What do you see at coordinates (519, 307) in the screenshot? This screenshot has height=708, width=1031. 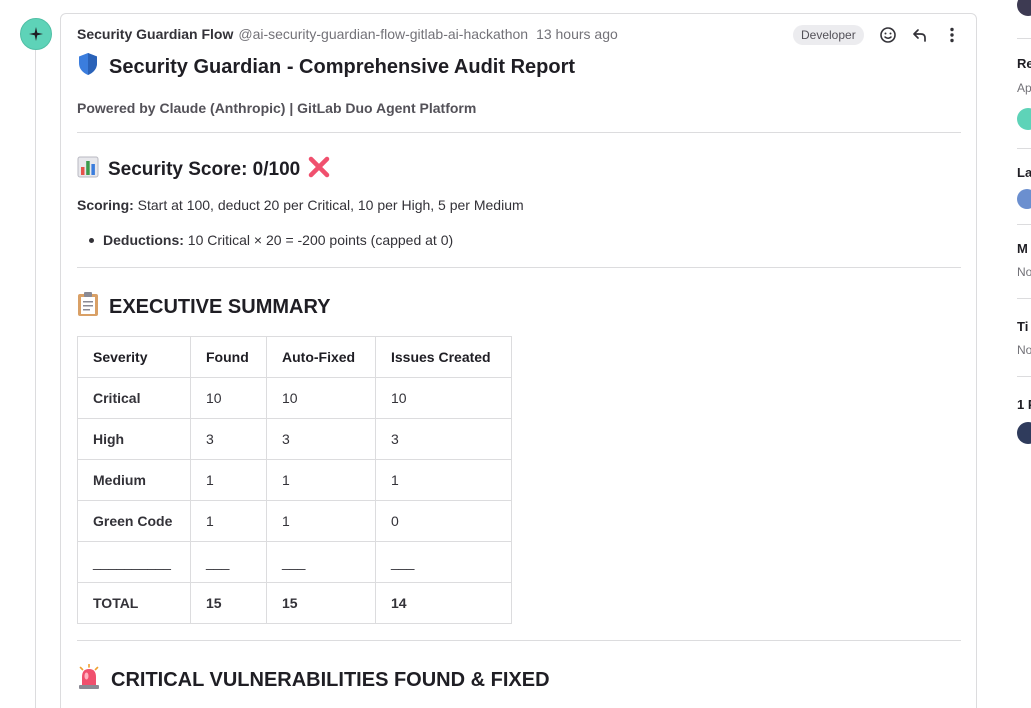 I see `summary-heading: EXECUTIVE SUMMARY` at bounding box center [519, 307].